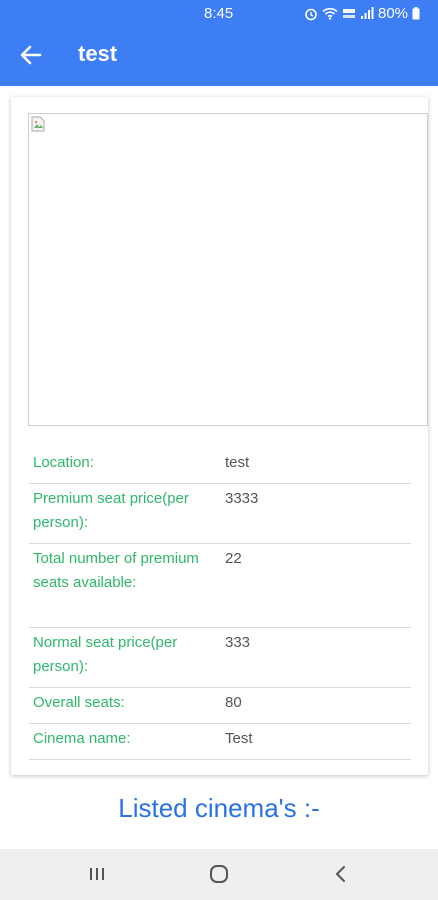  I want to click on listed-cinemas-heading: Listed cinema's :-, so click(219, 808).